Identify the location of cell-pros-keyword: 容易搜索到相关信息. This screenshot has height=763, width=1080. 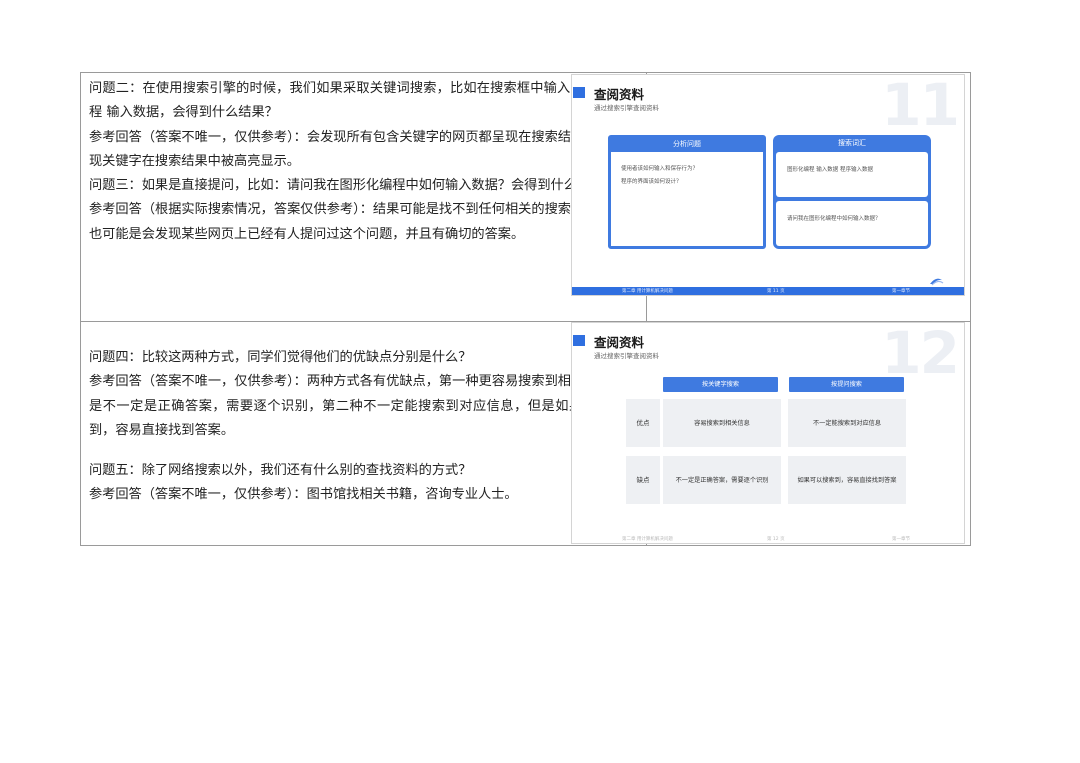
(722, 423).